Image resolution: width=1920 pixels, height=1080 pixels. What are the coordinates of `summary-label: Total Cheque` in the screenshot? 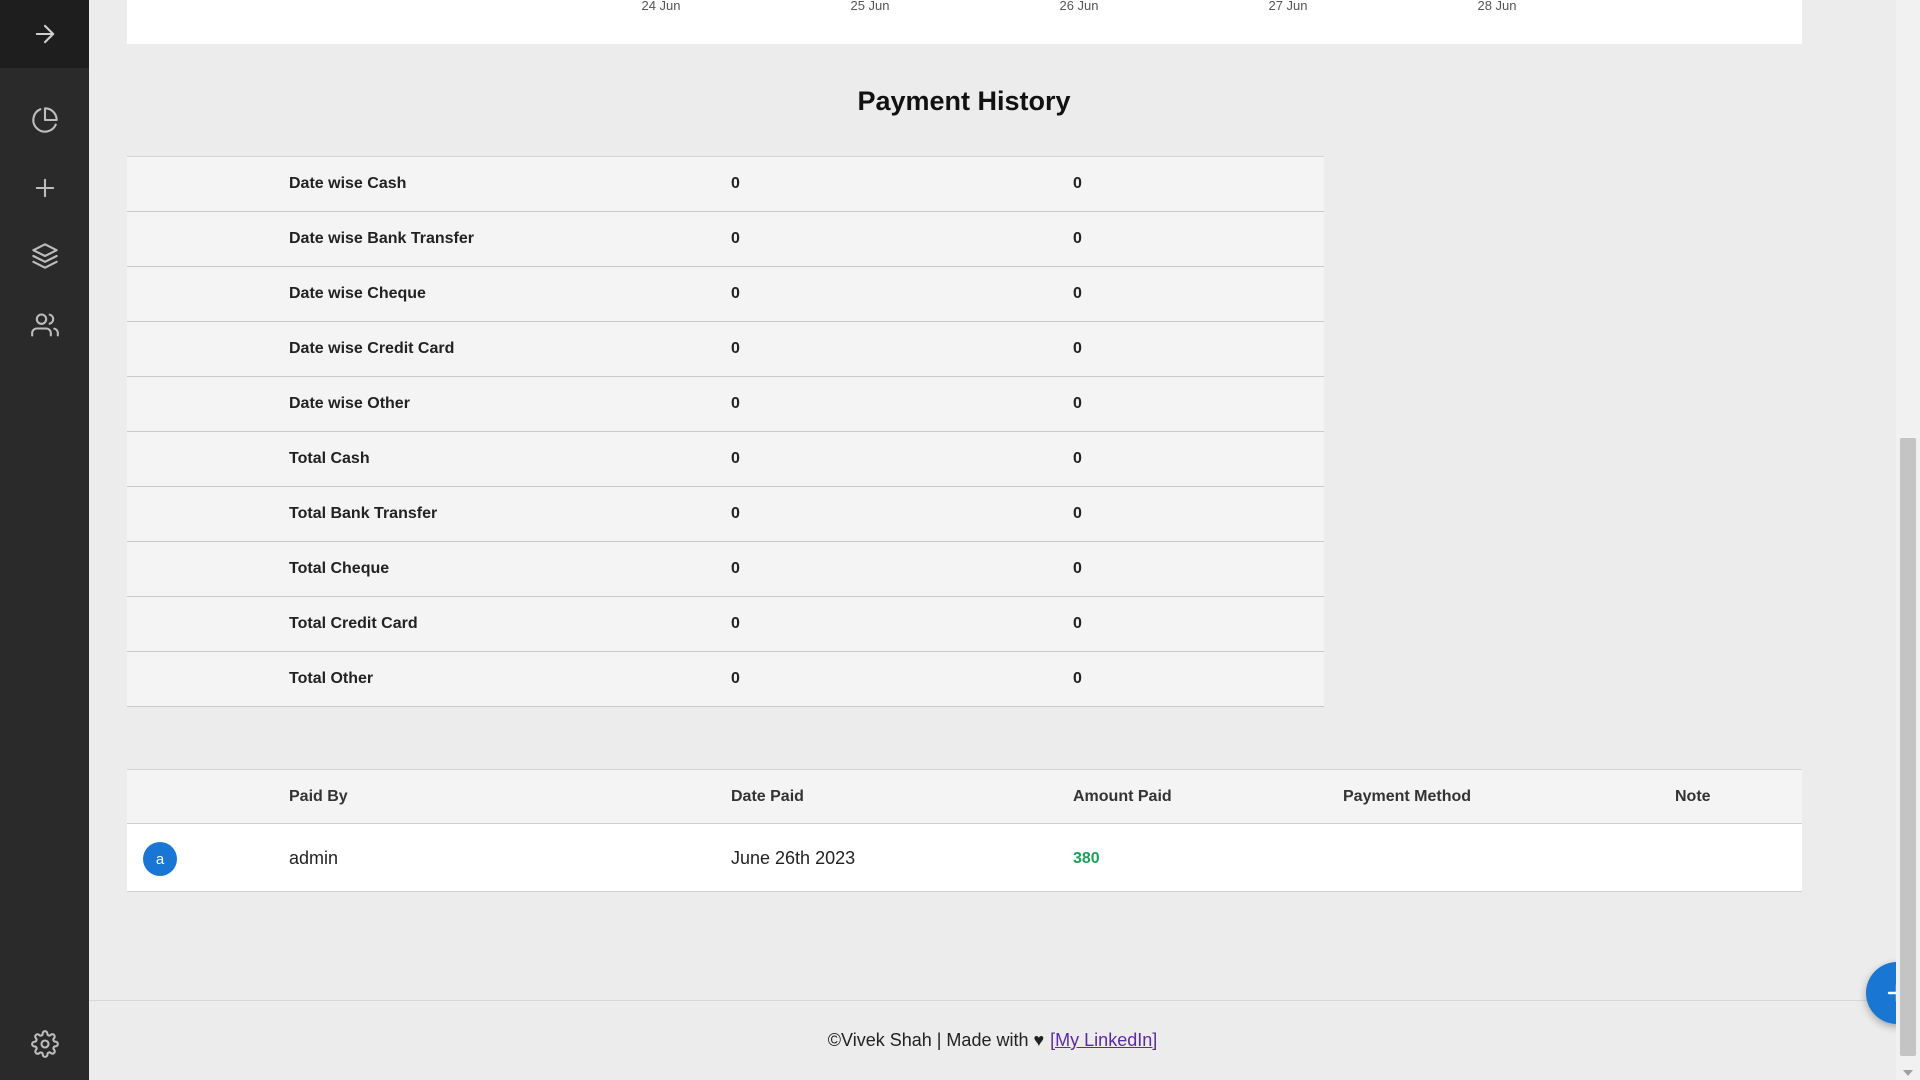 It's located at (339, 568).